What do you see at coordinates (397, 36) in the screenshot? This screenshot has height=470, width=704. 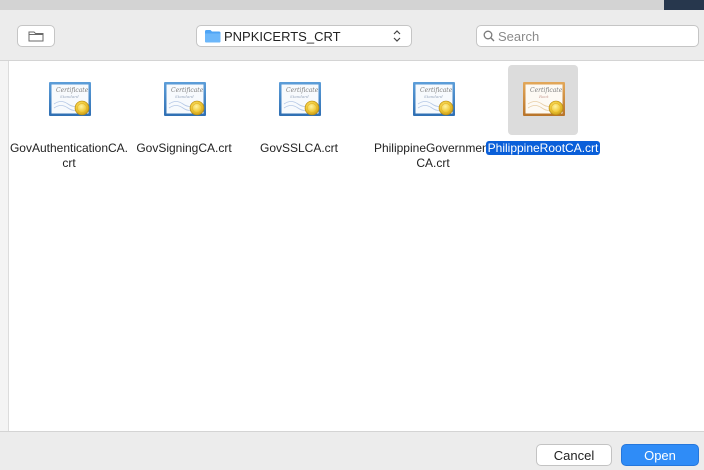 I see `up-down-chevron-icon` at bounding box center [397, 36].